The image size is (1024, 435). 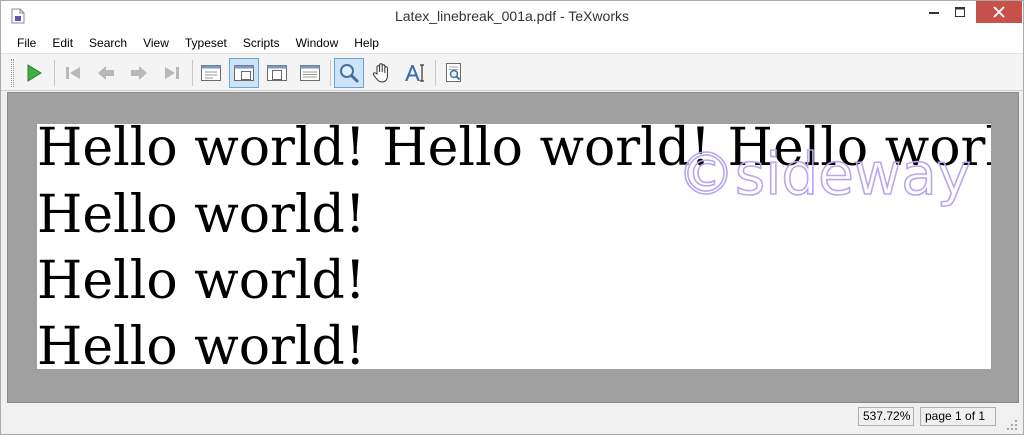 What do you see at coordinates (958, 416) in the screenshot?
I see `page-indicator: page 1 of 1` at bounding box center [958, 416].